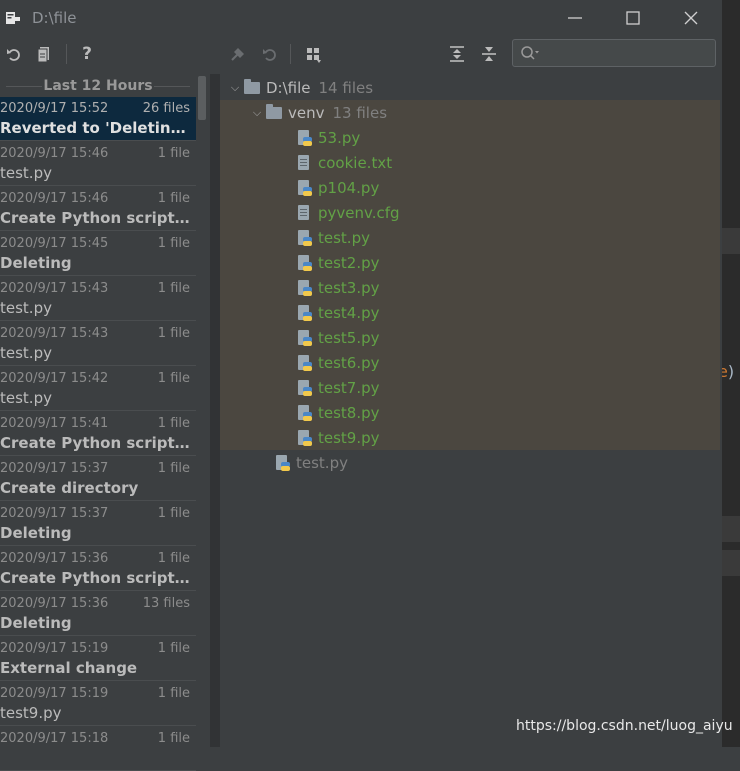  What do you see at coordinates (530, 53) in the screenshot?
I see `search-icon` at bounding box center [530, 53].